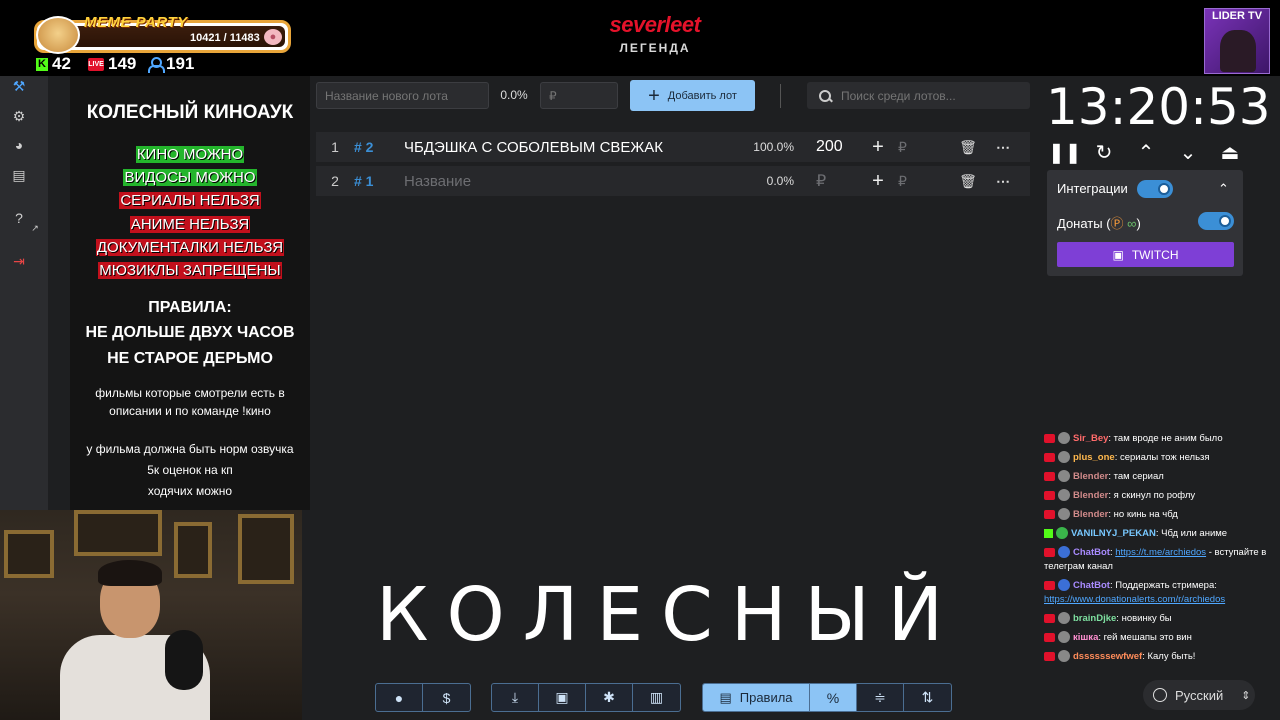 This screenshot has height=720, width=1280. What do you see at coordinates (1094, 457) in the screenshot?
I see `chat-username: plus_one` at bounding box center [1094, 457].